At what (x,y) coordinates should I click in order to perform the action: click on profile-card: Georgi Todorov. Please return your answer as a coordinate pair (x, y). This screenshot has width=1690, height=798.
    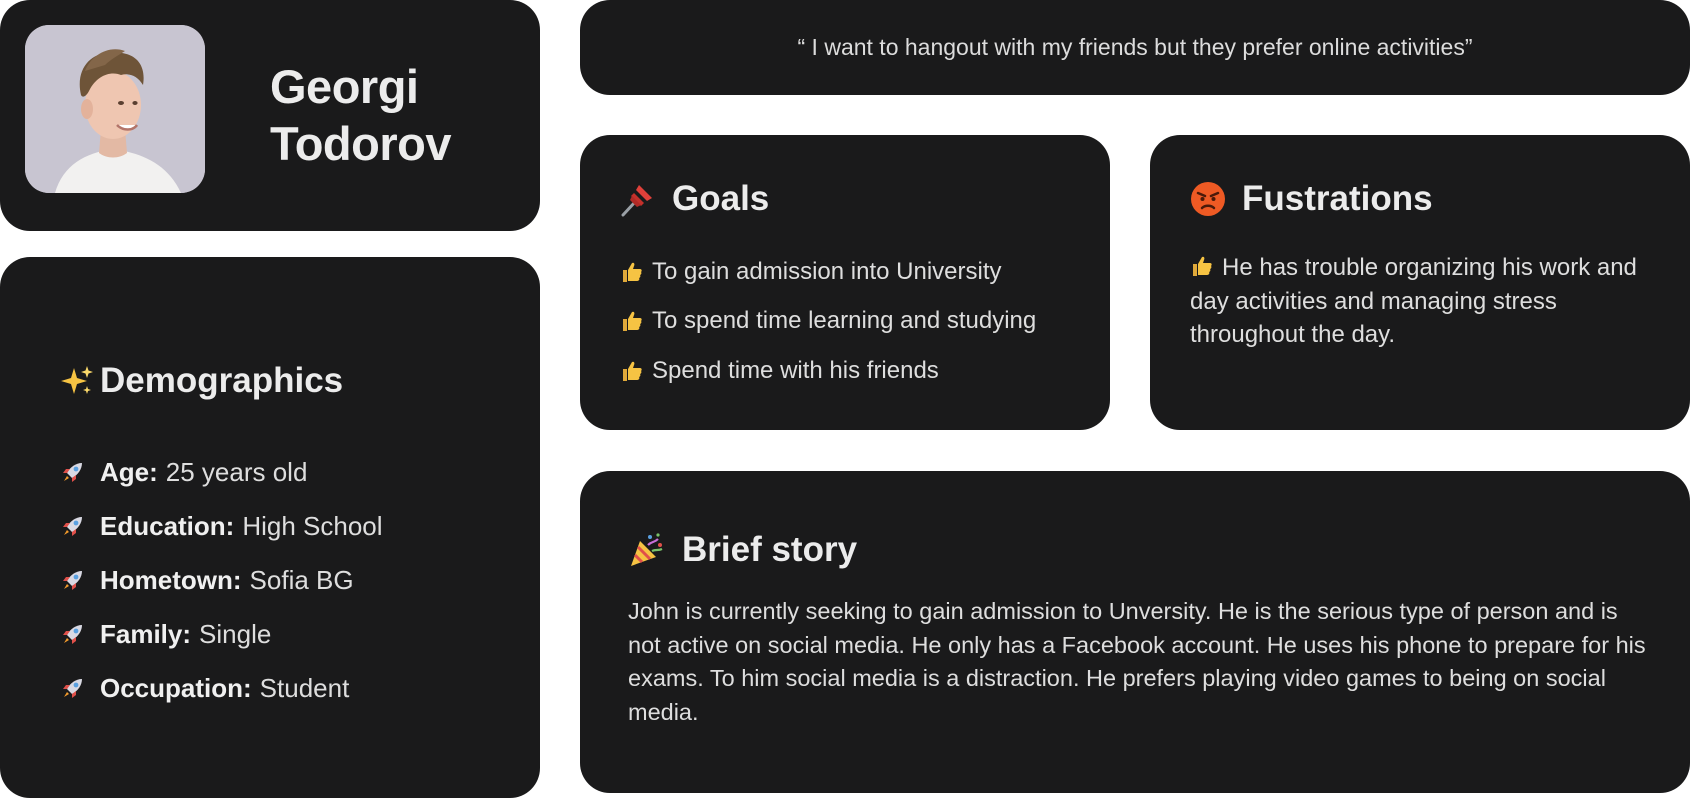
    Looking at the image, I should click on (270, 115).